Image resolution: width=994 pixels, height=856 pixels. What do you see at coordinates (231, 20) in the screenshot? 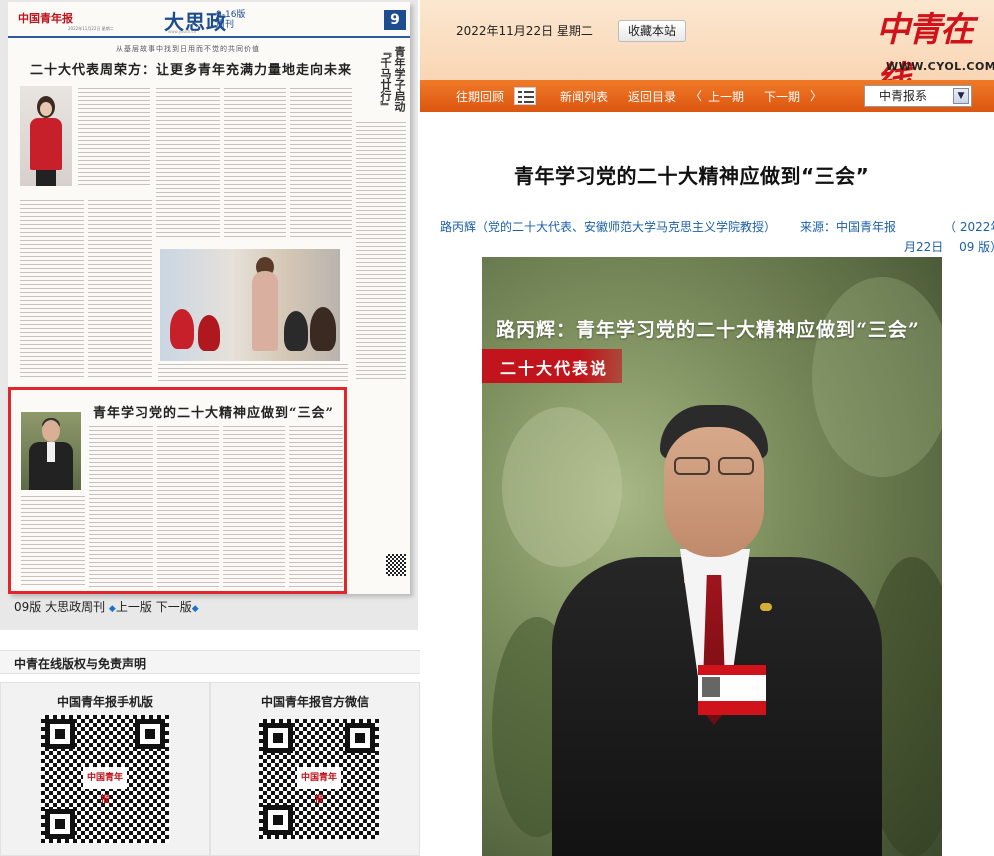
I see `paper-section-weekly: 9-16版 周刊` at bounding box center [231, 20].